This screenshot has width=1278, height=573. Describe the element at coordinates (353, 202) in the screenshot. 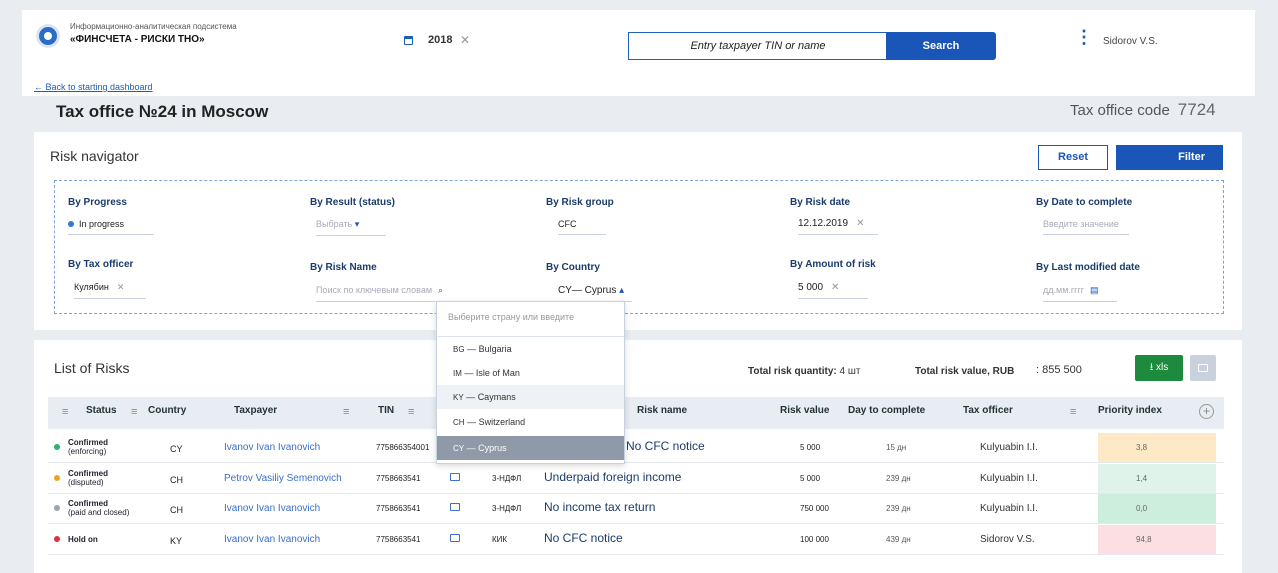

I see `filter-result-label: By Result (status)` at that location.